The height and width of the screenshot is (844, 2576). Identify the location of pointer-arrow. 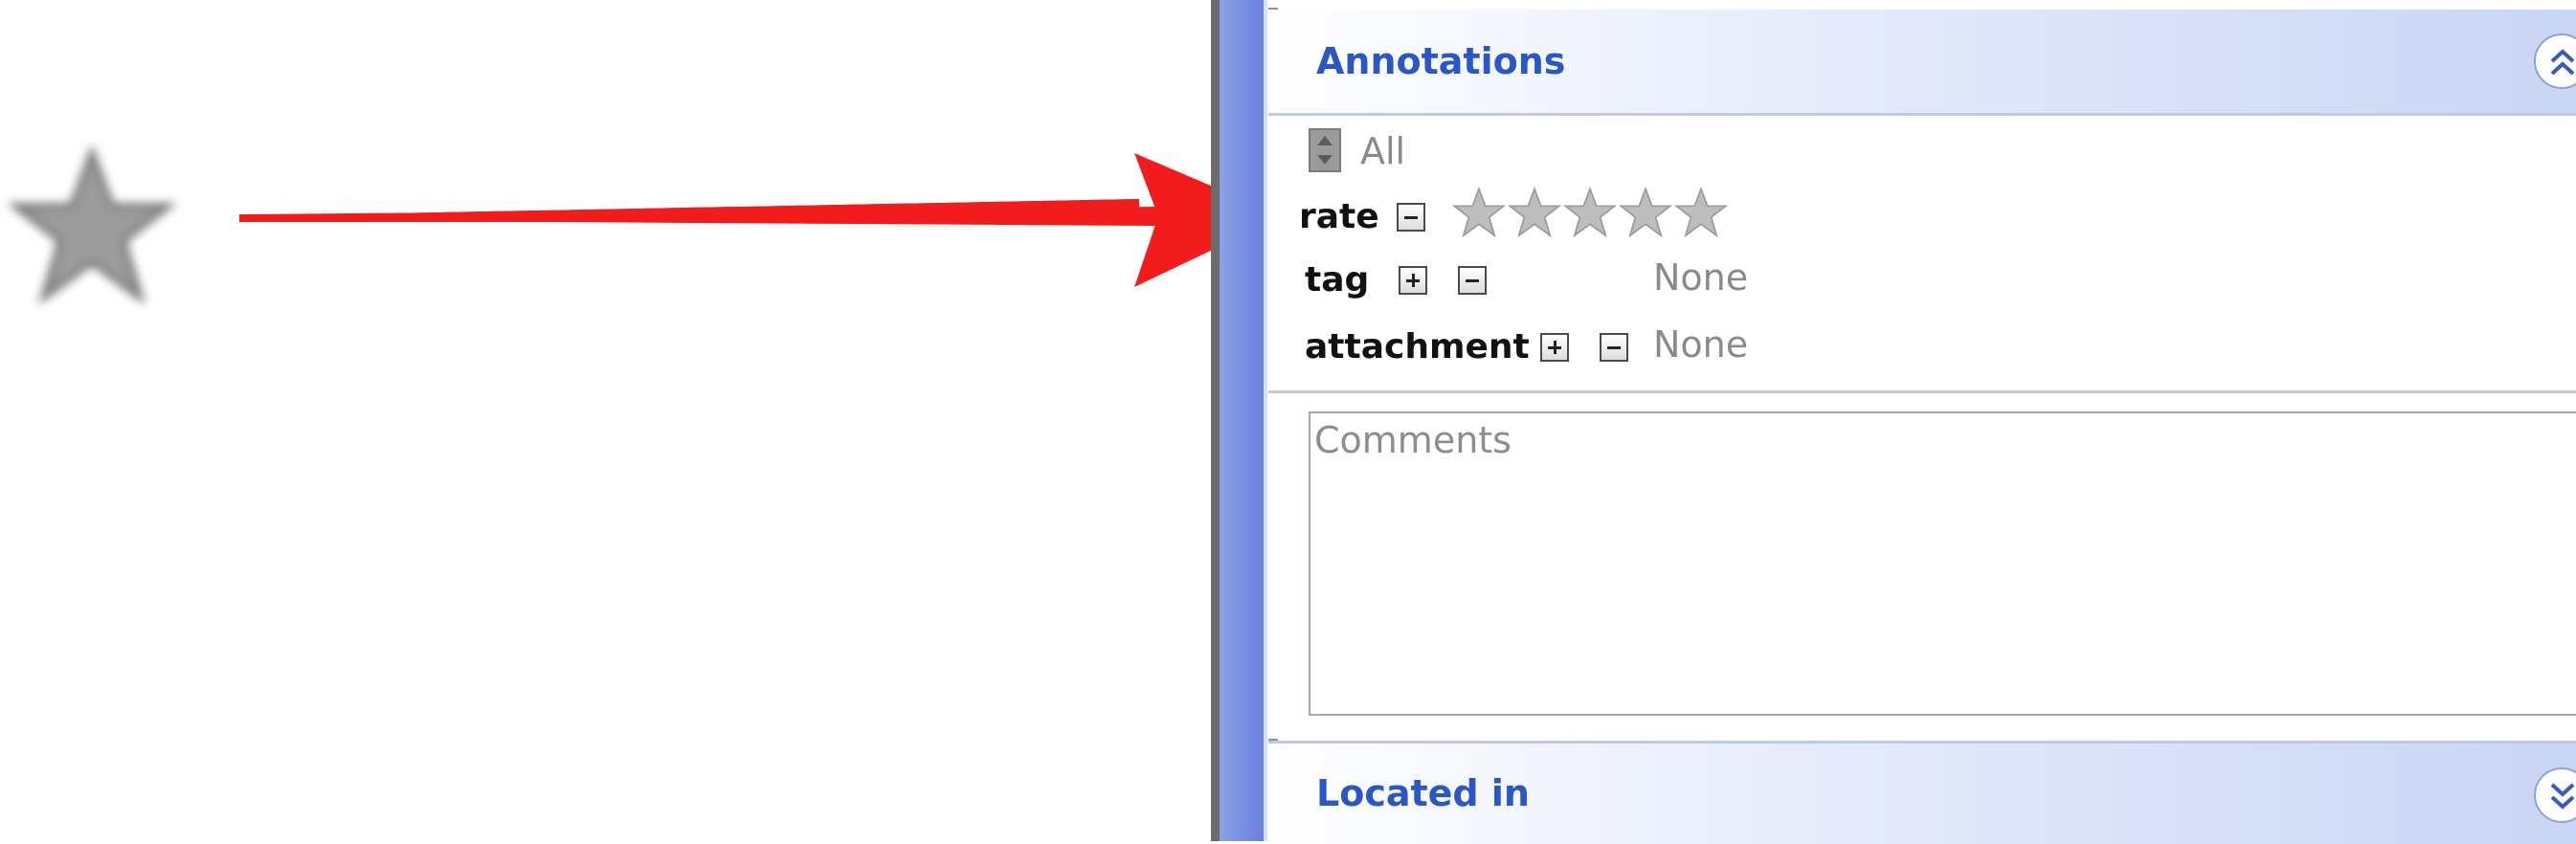
(761, 220).